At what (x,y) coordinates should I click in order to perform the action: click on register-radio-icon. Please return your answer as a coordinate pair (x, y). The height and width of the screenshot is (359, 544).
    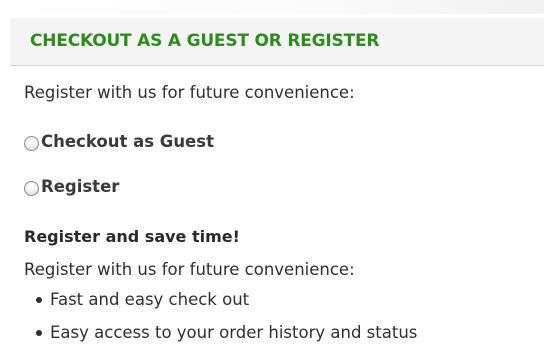
    Looking at the image, I should click on (31, 188).